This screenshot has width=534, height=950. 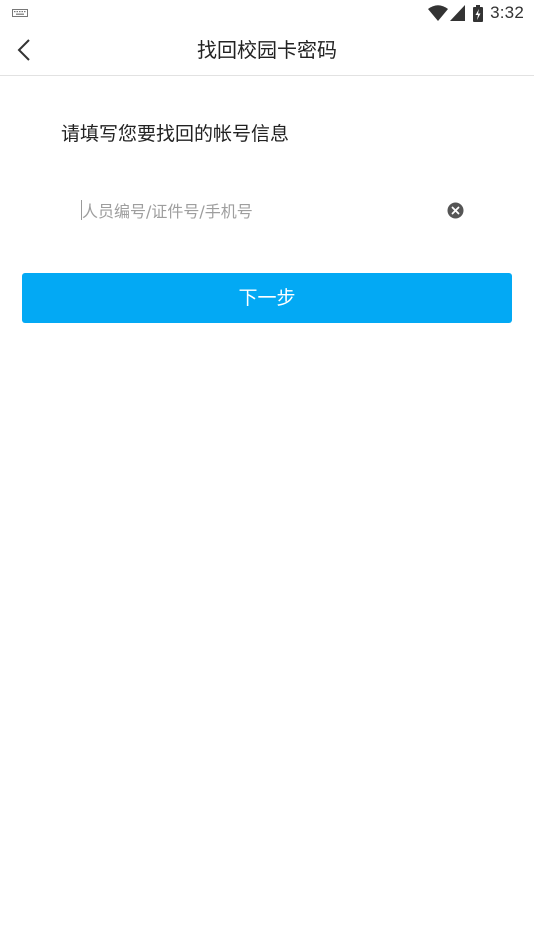 I want to click on next-button: 下一步, so click(x=267, y=298).